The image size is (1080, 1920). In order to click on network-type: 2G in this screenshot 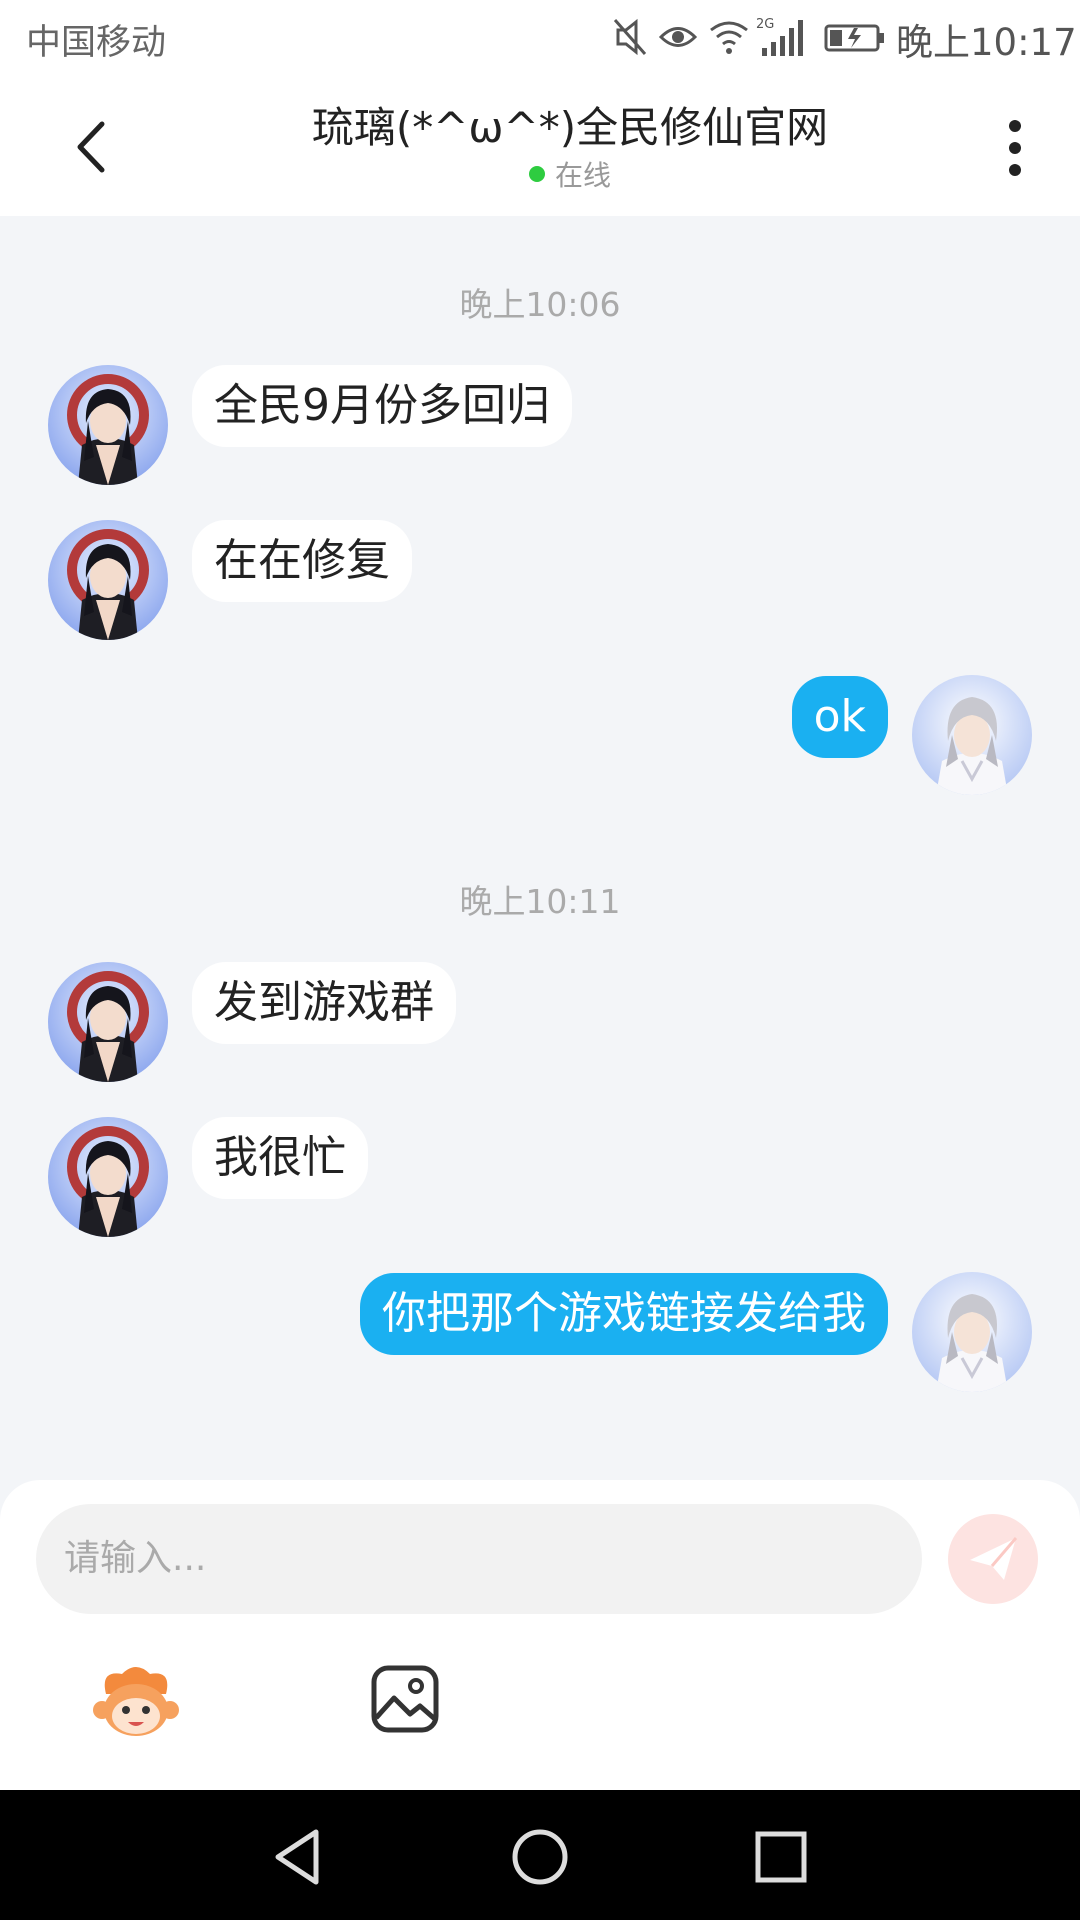, I will do `click(765, 24)`.